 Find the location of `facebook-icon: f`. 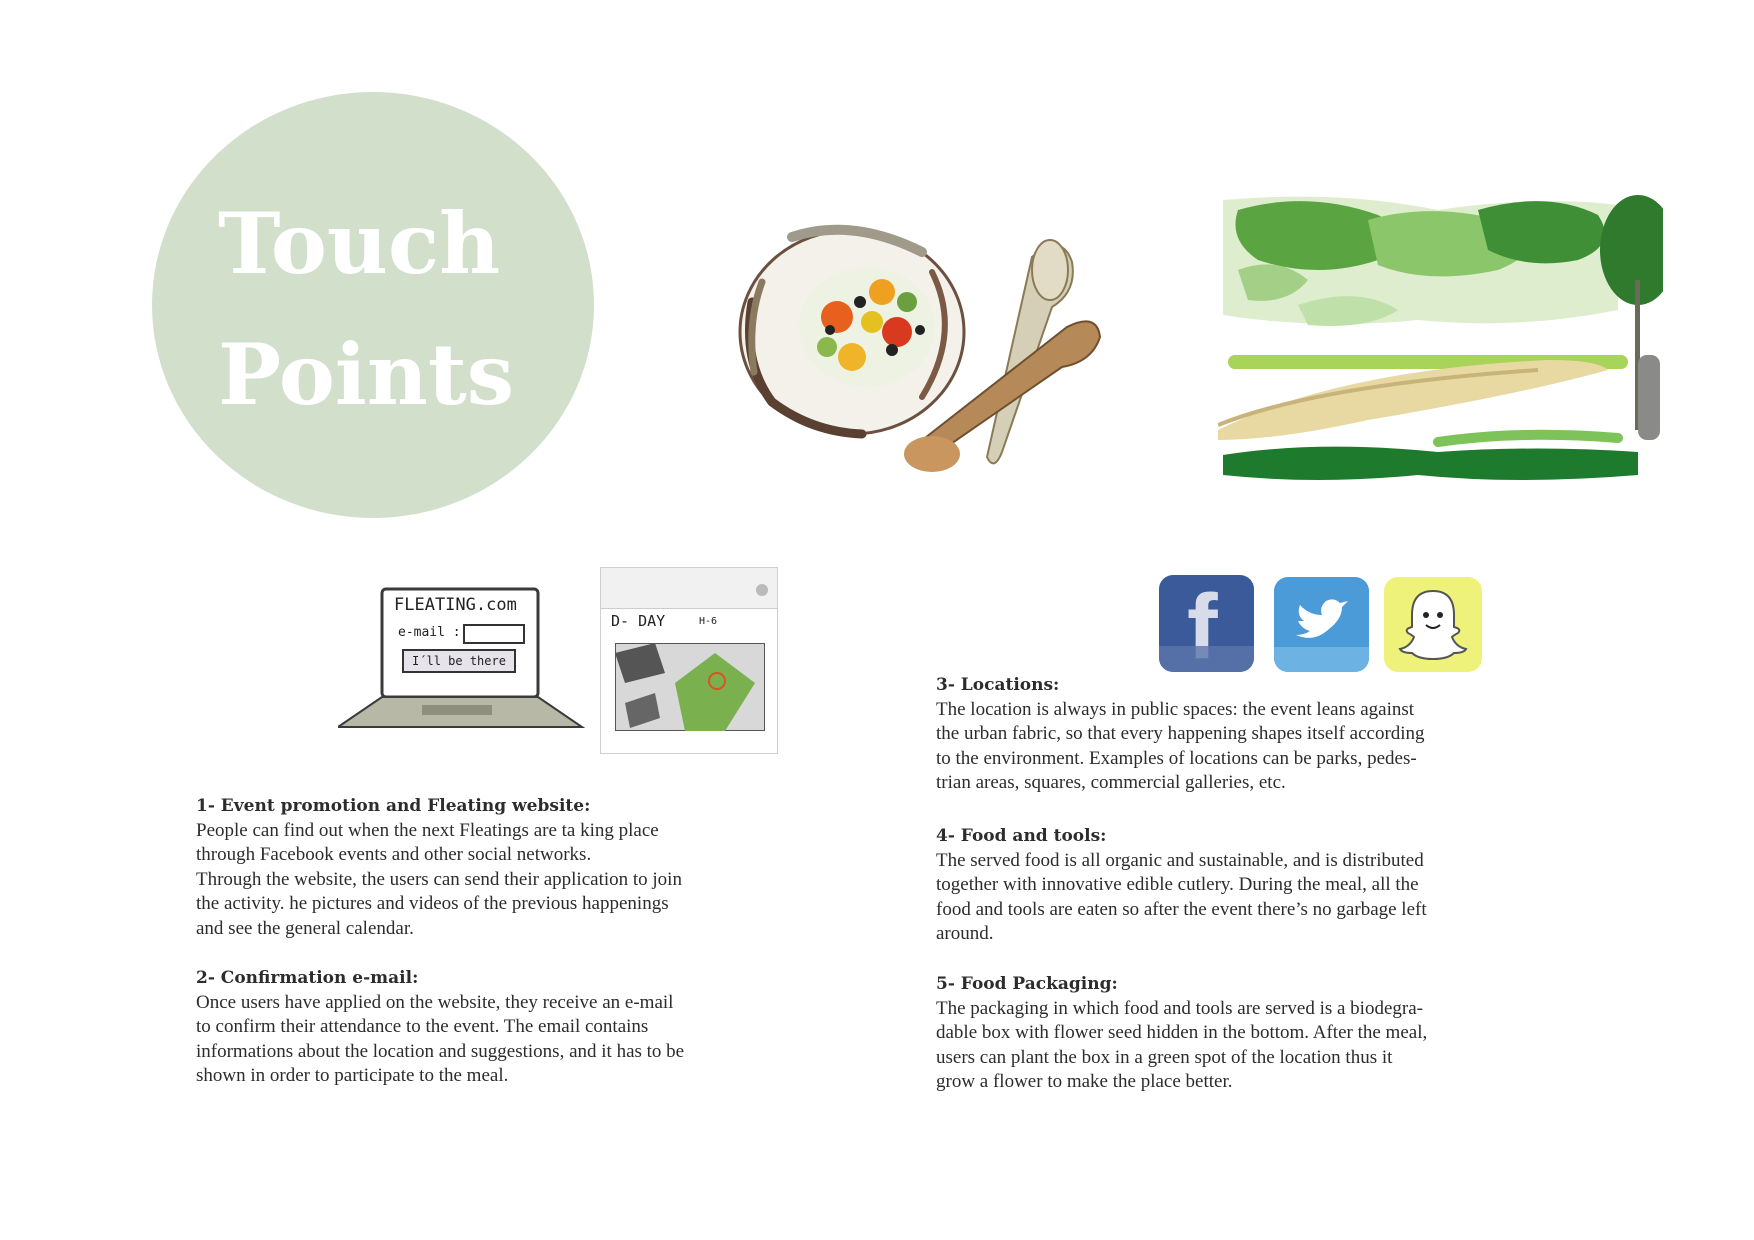

facebook-icon: f is located at coordinates (1206, 623).